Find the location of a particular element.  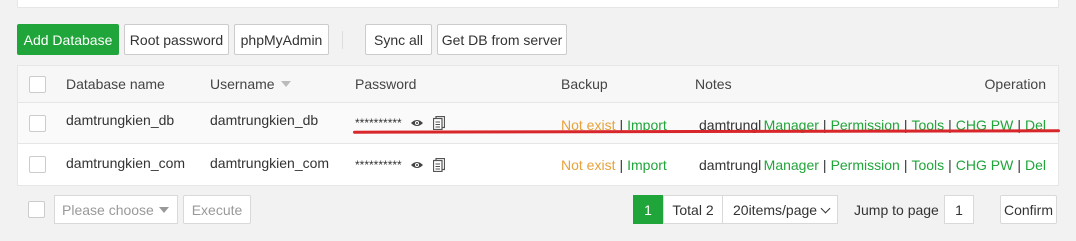

database-name: damtrungkien_com is located at coordinates (126, 162).